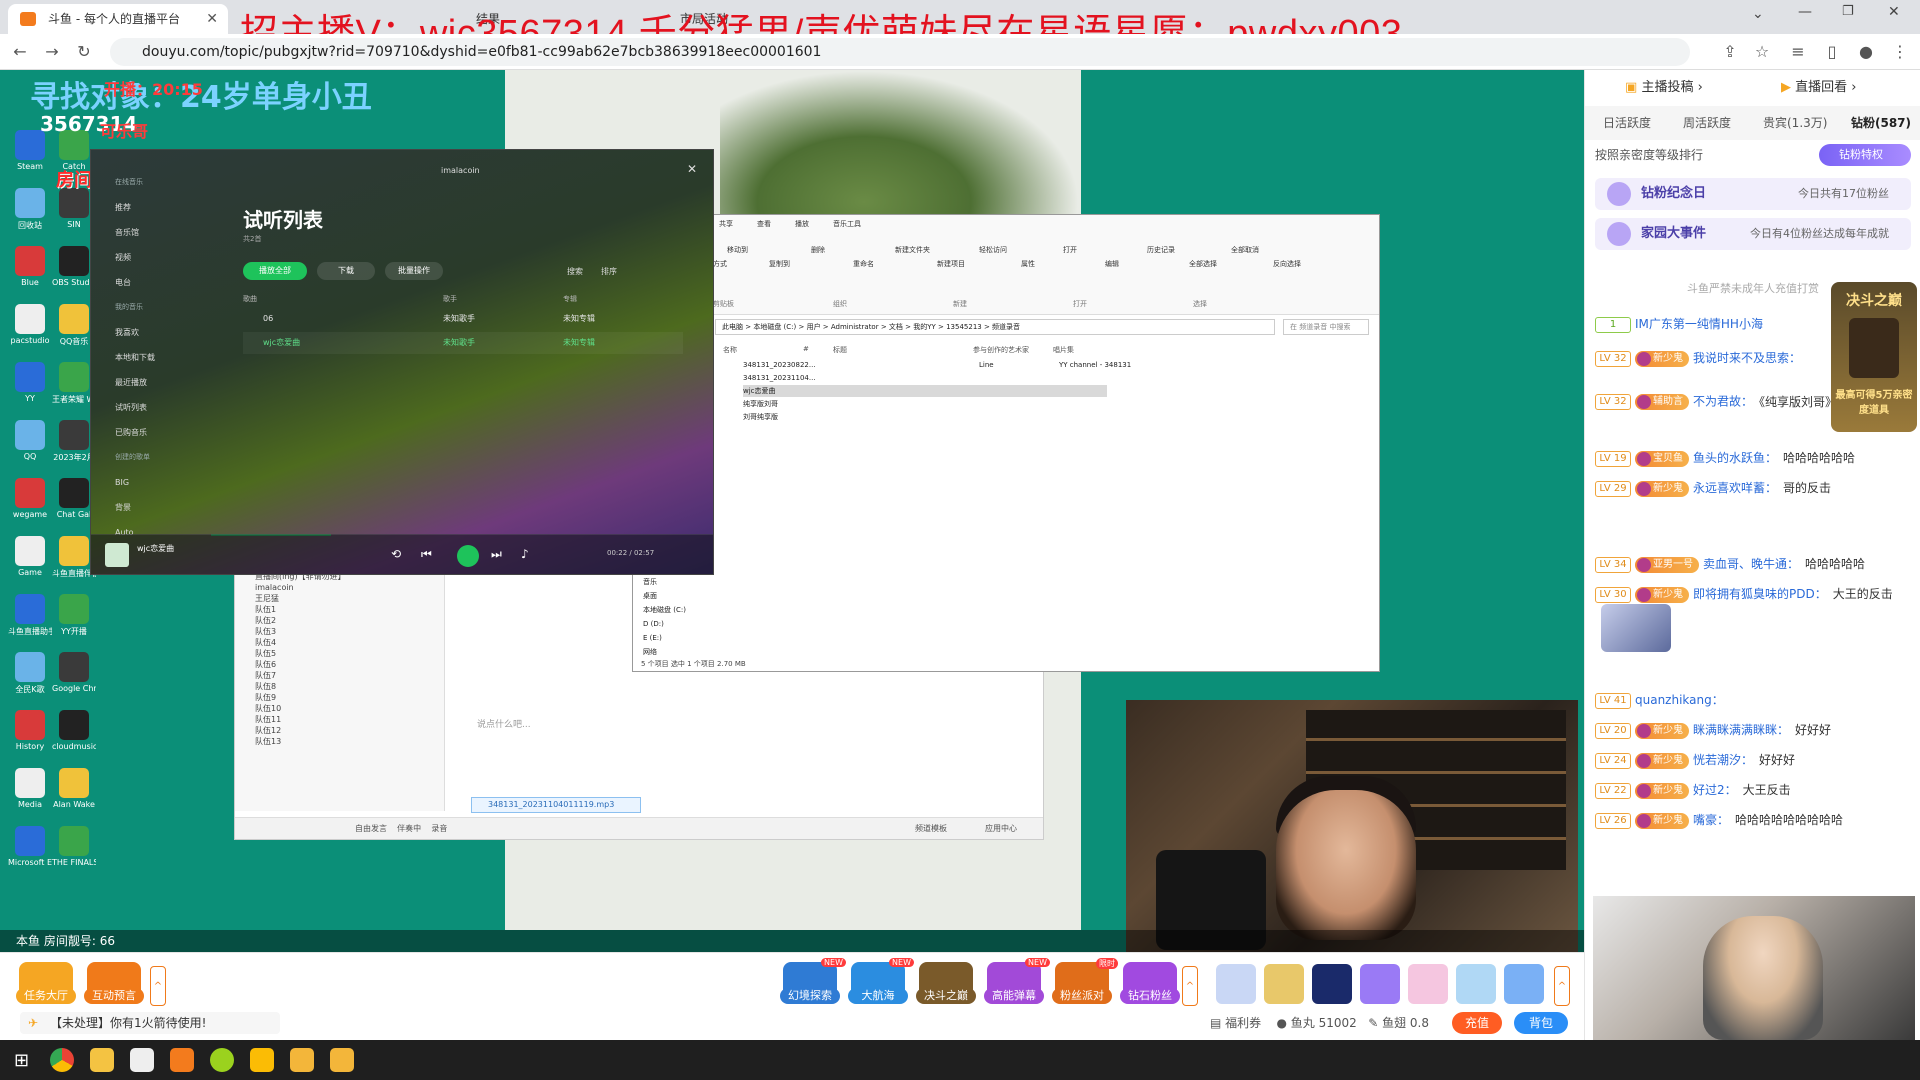  I want to click on explorer-search: 在 频道录音 中搜索, so click(1326, 327).